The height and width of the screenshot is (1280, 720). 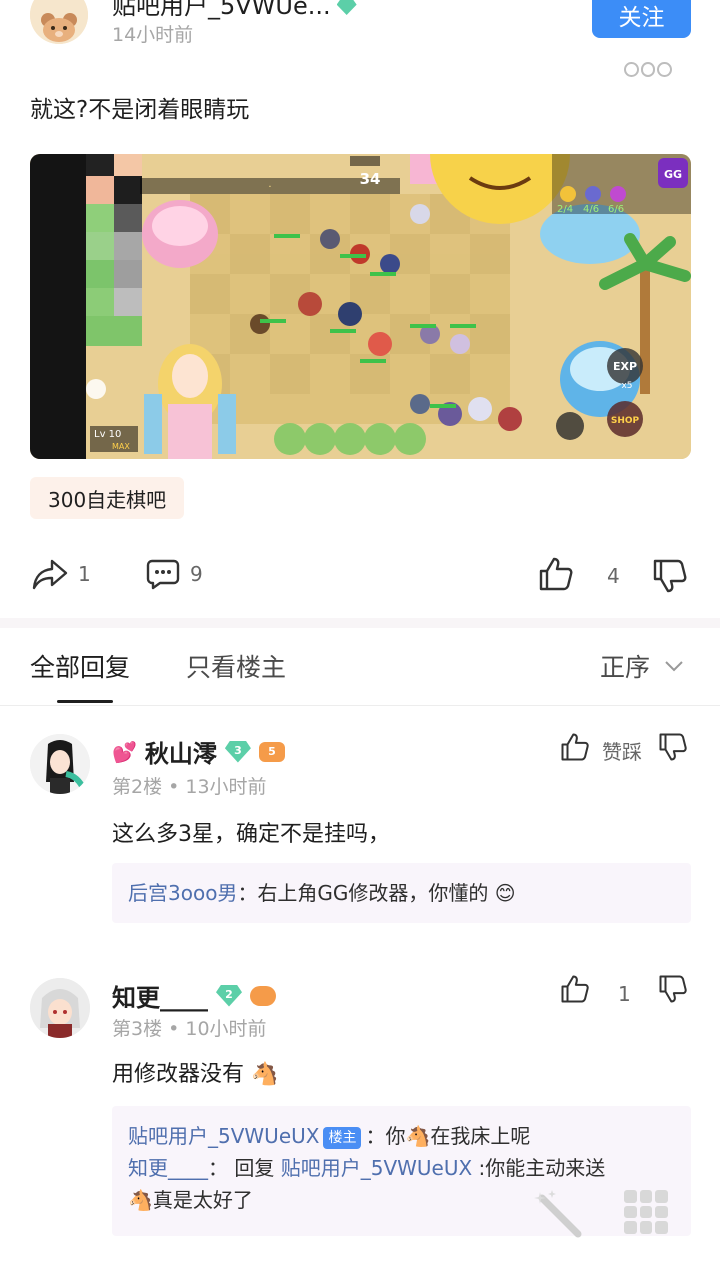 What do you see at coordinates (626, 386) in the screenshot?
I see `svg-text: x5` at bounding box center [626, 386].